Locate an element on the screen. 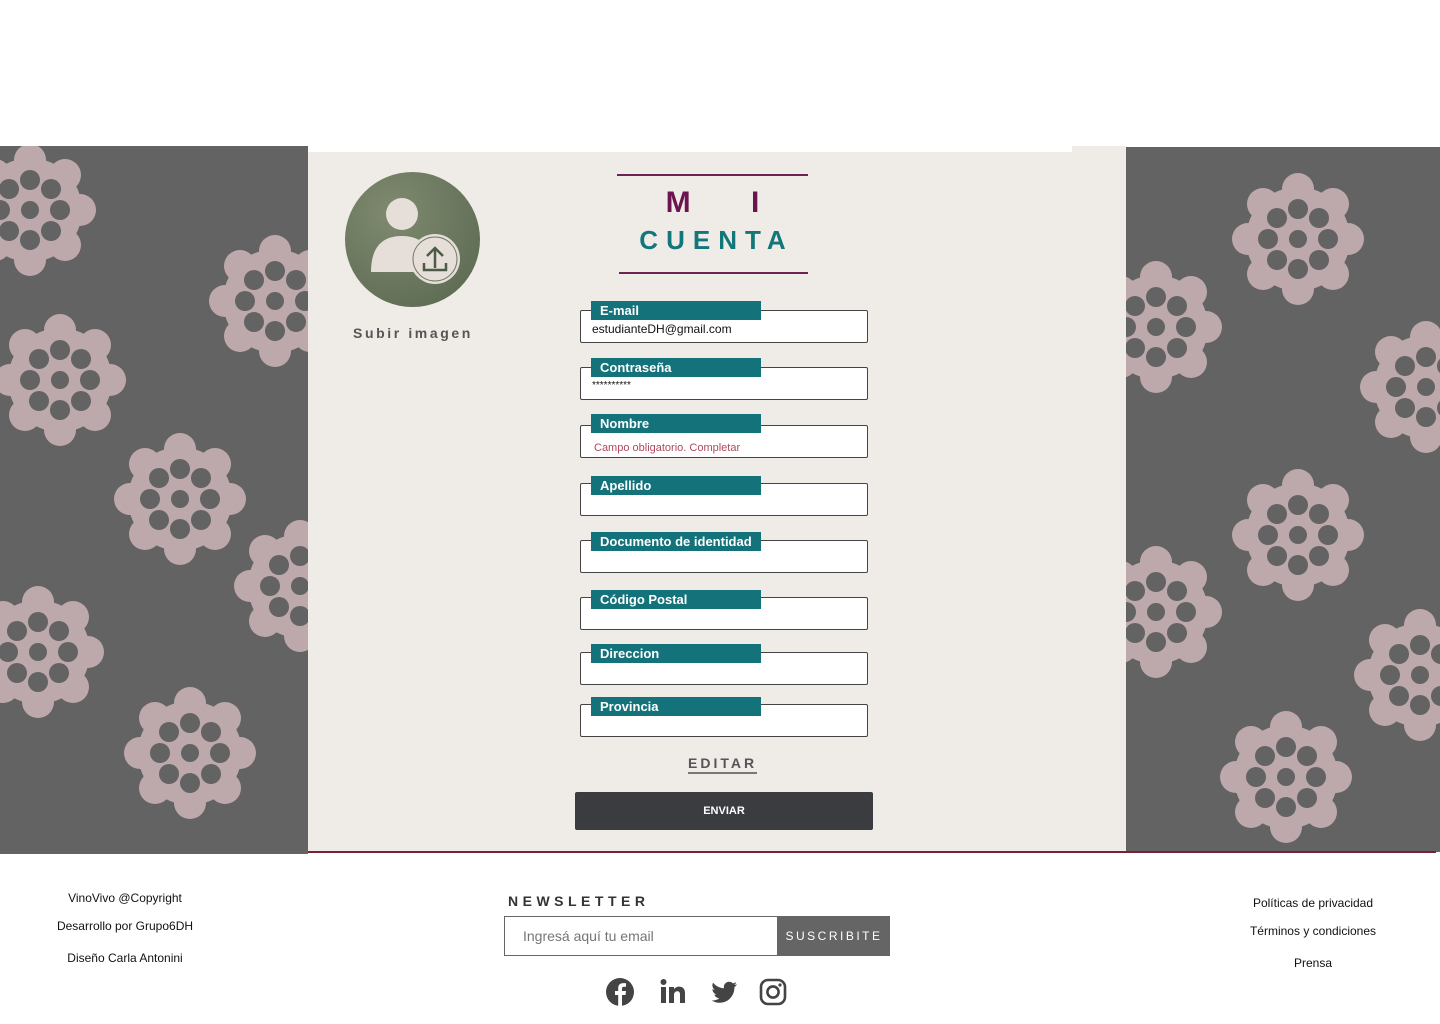 This screenshot has height=1024, width=1440. page-title-line1: M I is located at coordinates (725, 202).